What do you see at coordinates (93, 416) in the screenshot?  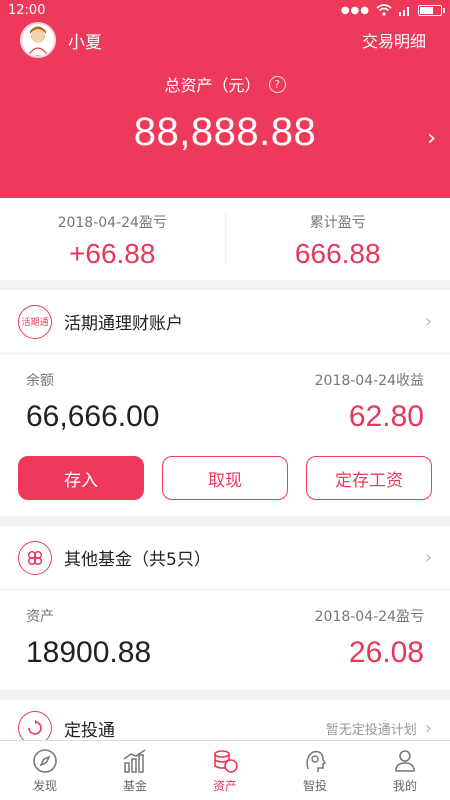 I see `balance-value: 66,666.00` at bounding box center [93, 416].